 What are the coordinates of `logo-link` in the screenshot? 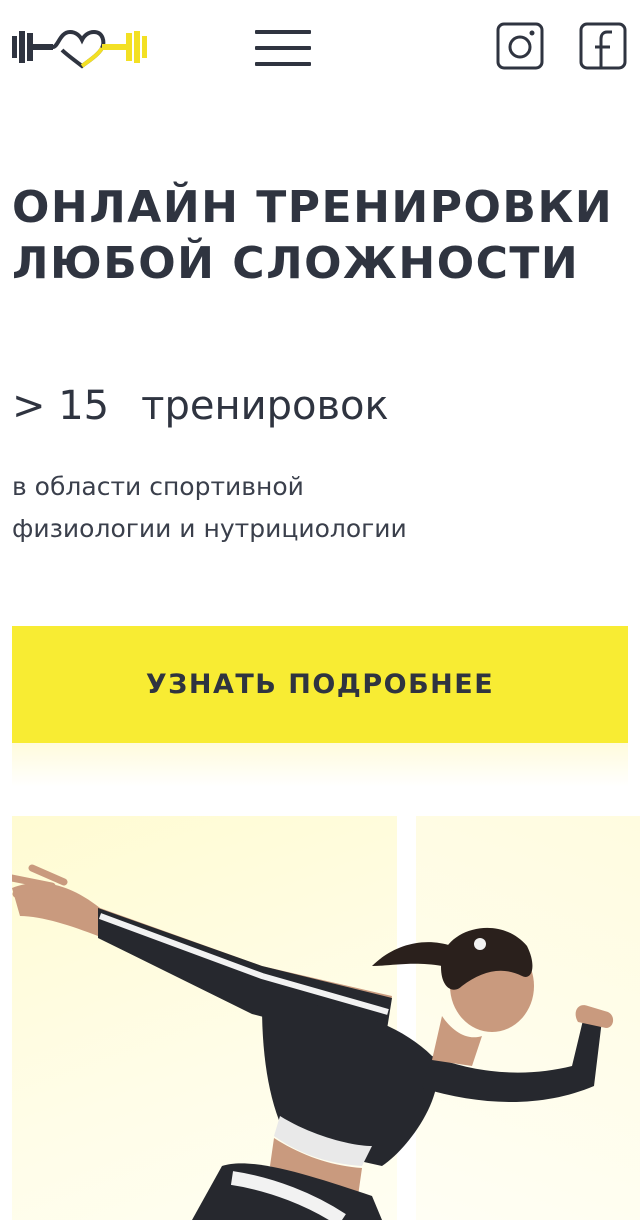 It's located at (85, 47).